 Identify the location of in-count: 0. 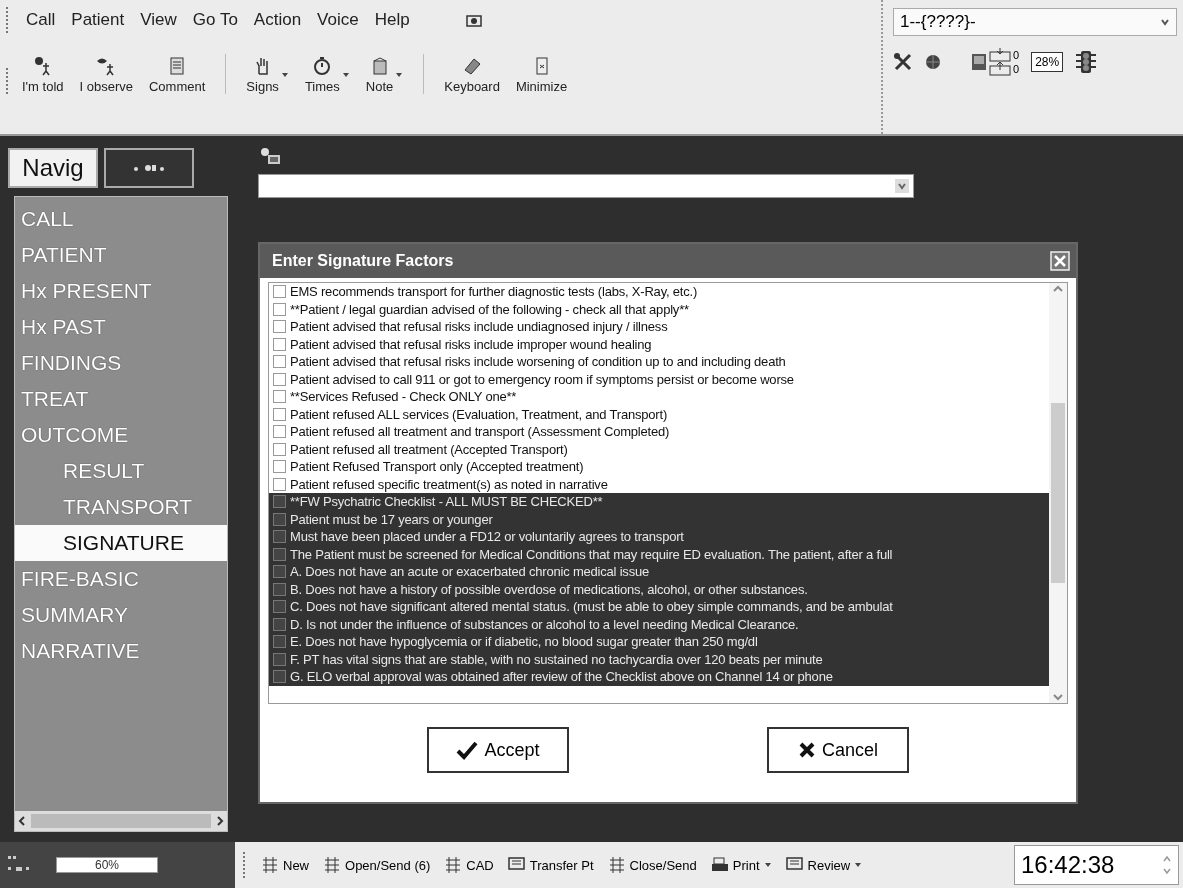
(1016, 55).